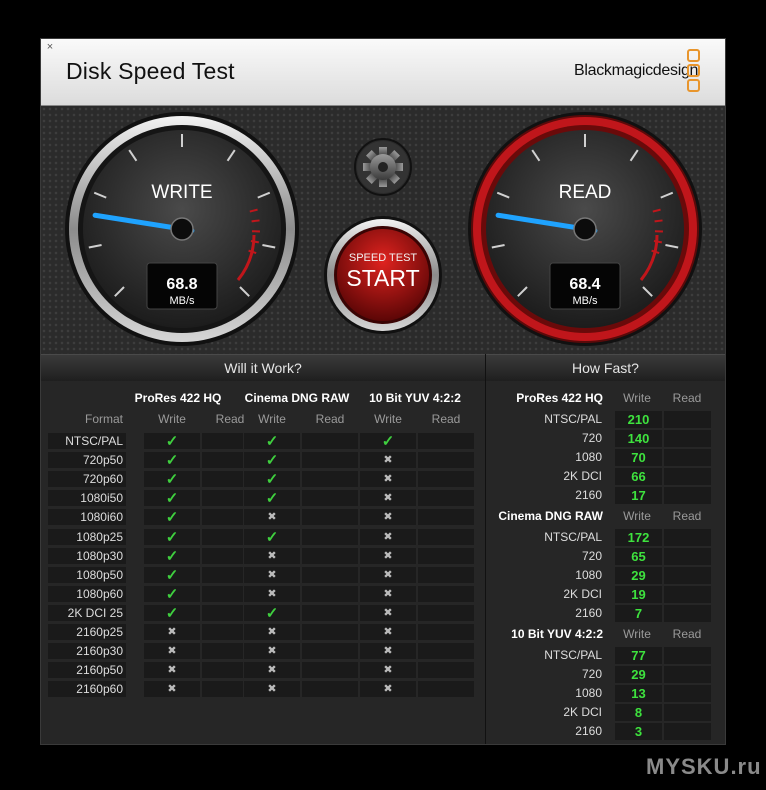  I want to click on gauge-red-tick, so click(658, 221).